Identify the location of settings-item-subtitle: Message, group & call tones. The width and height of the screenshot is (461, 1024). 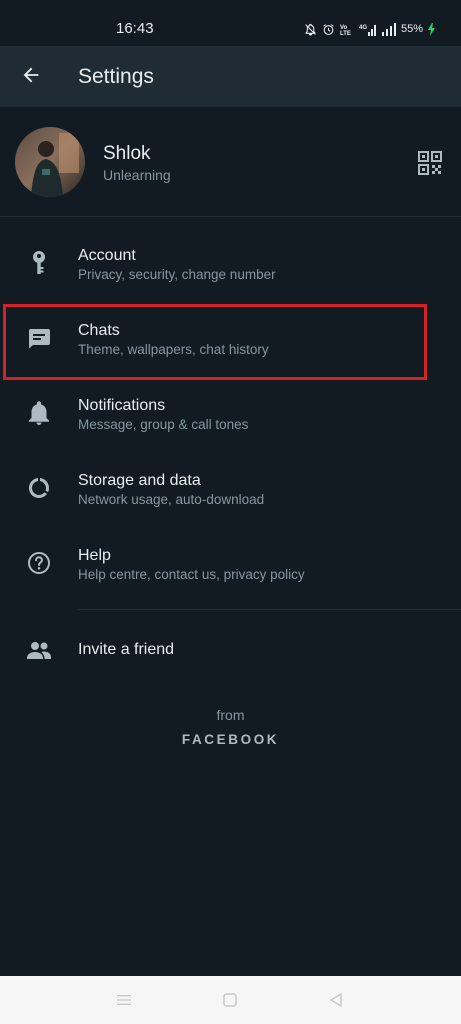
(163, 424).